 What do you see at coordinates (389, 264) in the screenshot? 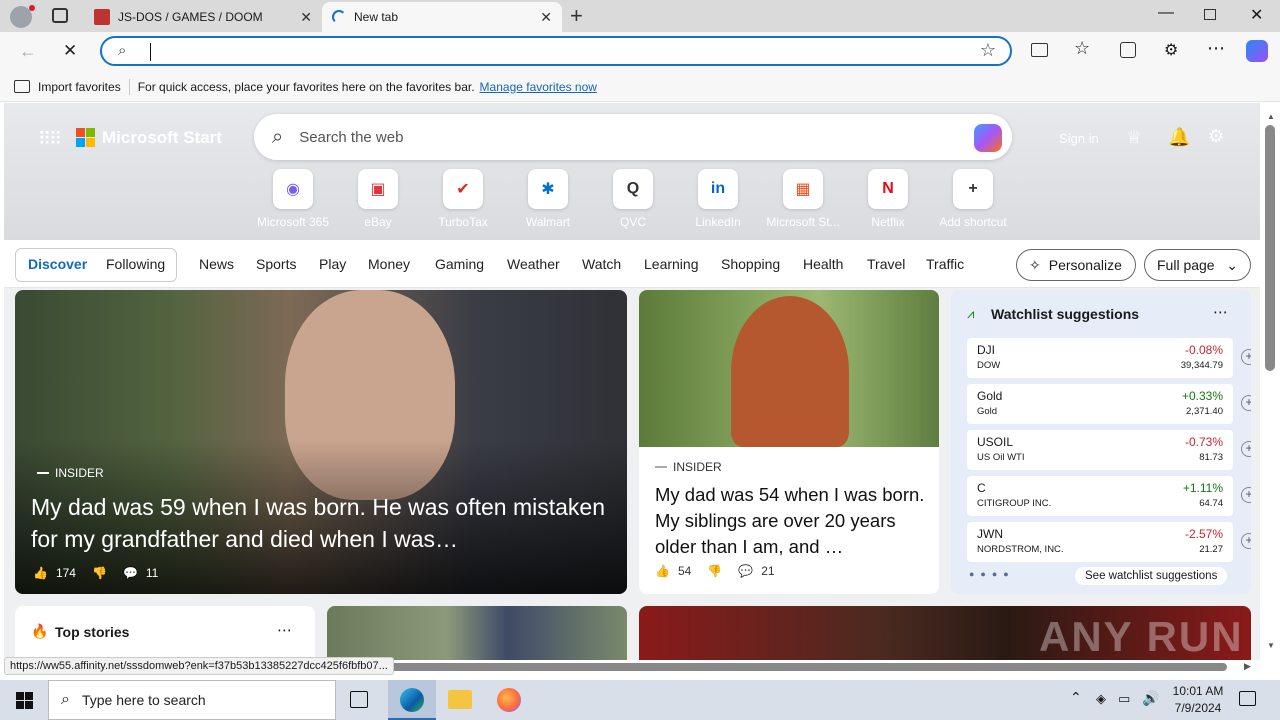
I see `nav-money: Money` at bounding box center [389, 264].